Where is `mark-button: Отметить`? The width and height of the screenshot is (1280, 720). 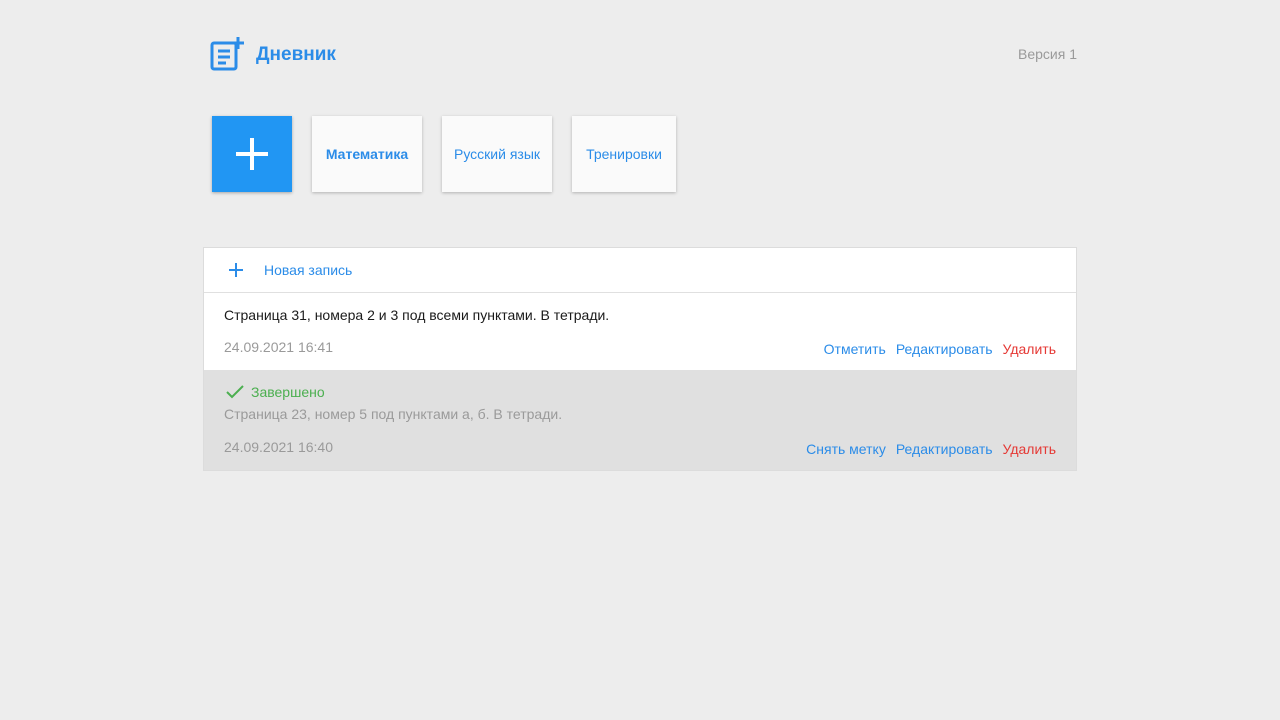
mark-button: Отметить is located at coordinates (855, 349).